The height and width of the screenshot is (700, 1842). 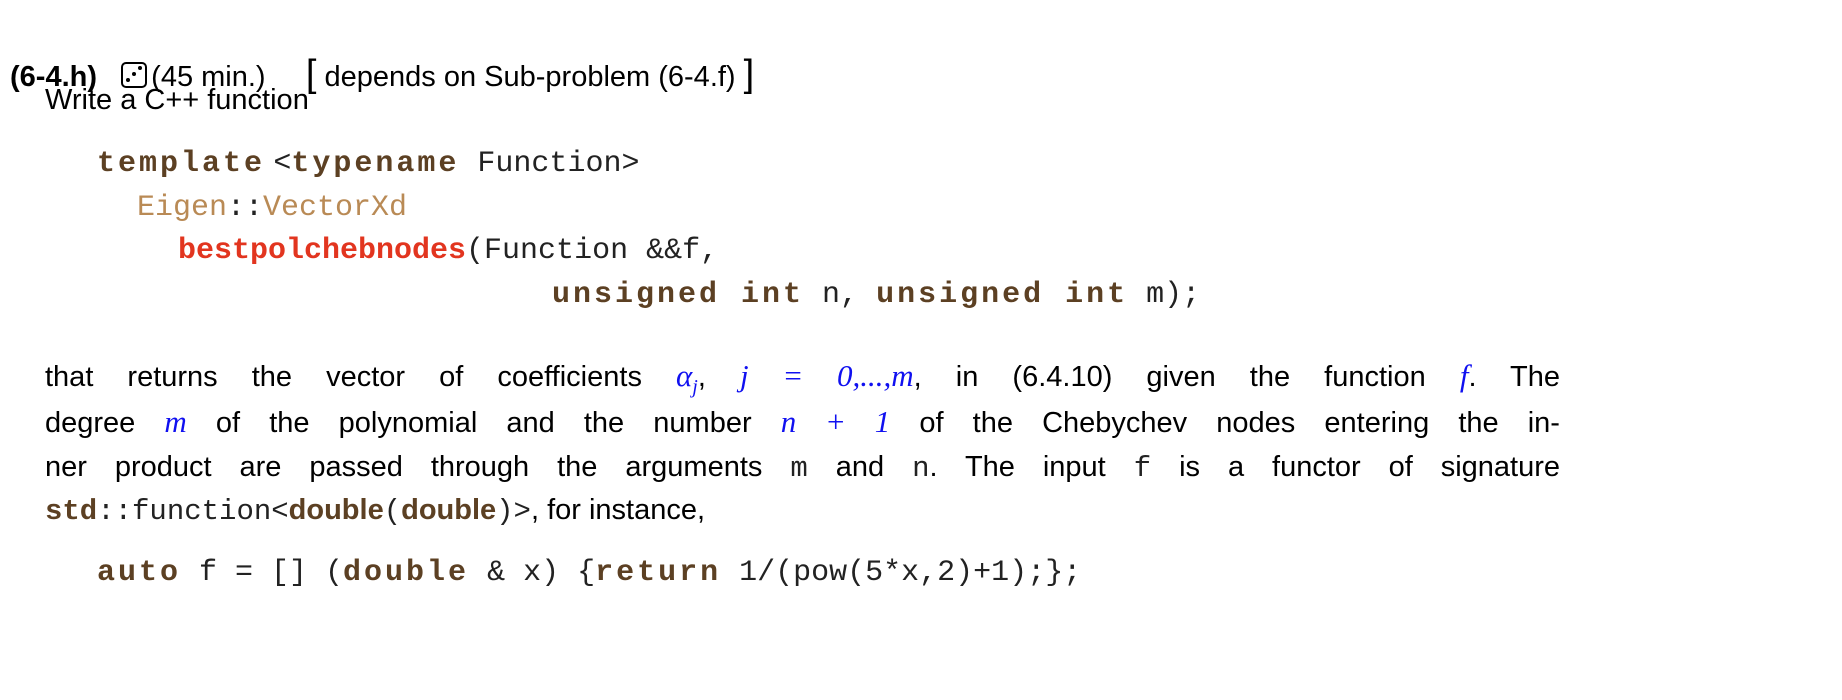 I want to click on code-text: (Function &&f,, so click(x=592, y=251).